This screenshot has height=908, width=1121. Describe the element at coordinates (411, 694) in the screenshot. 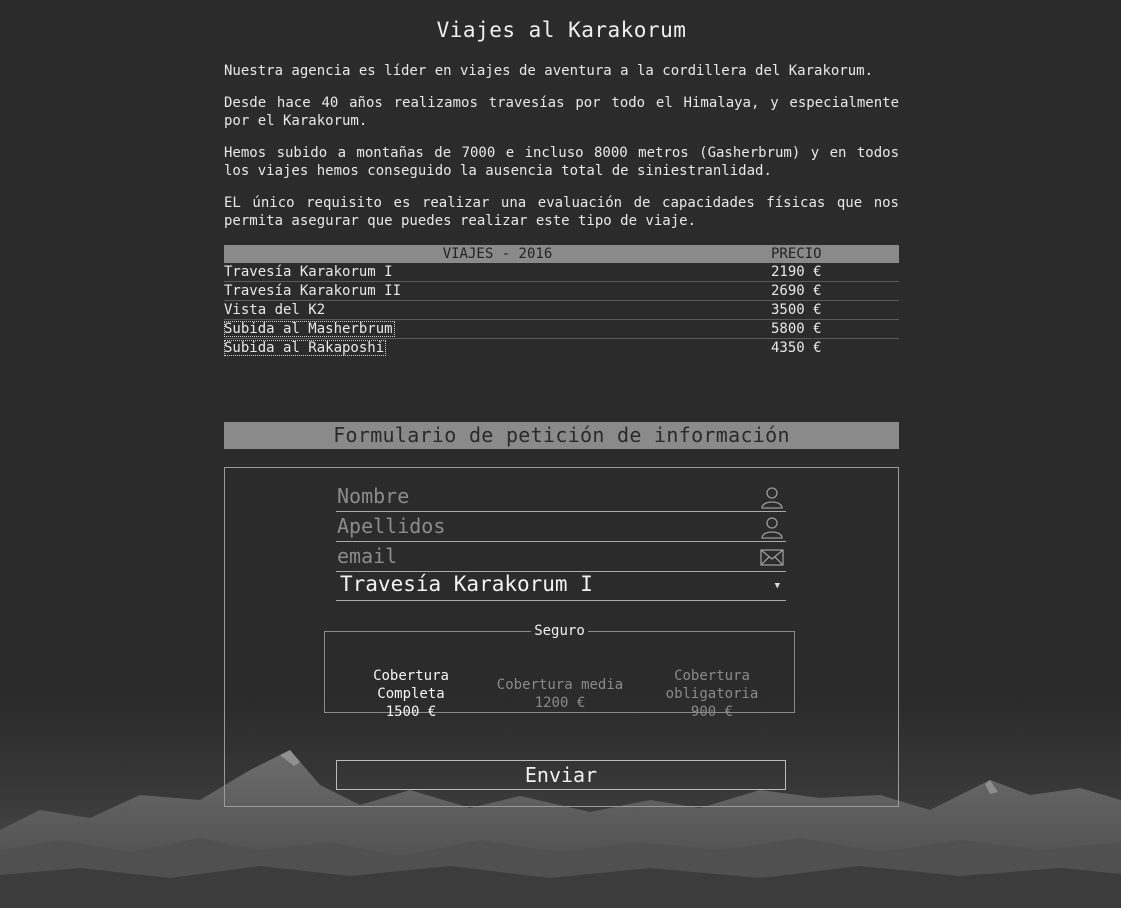

I see `insurance-option-complete: Cobertura Completa 1500 €` at that location.